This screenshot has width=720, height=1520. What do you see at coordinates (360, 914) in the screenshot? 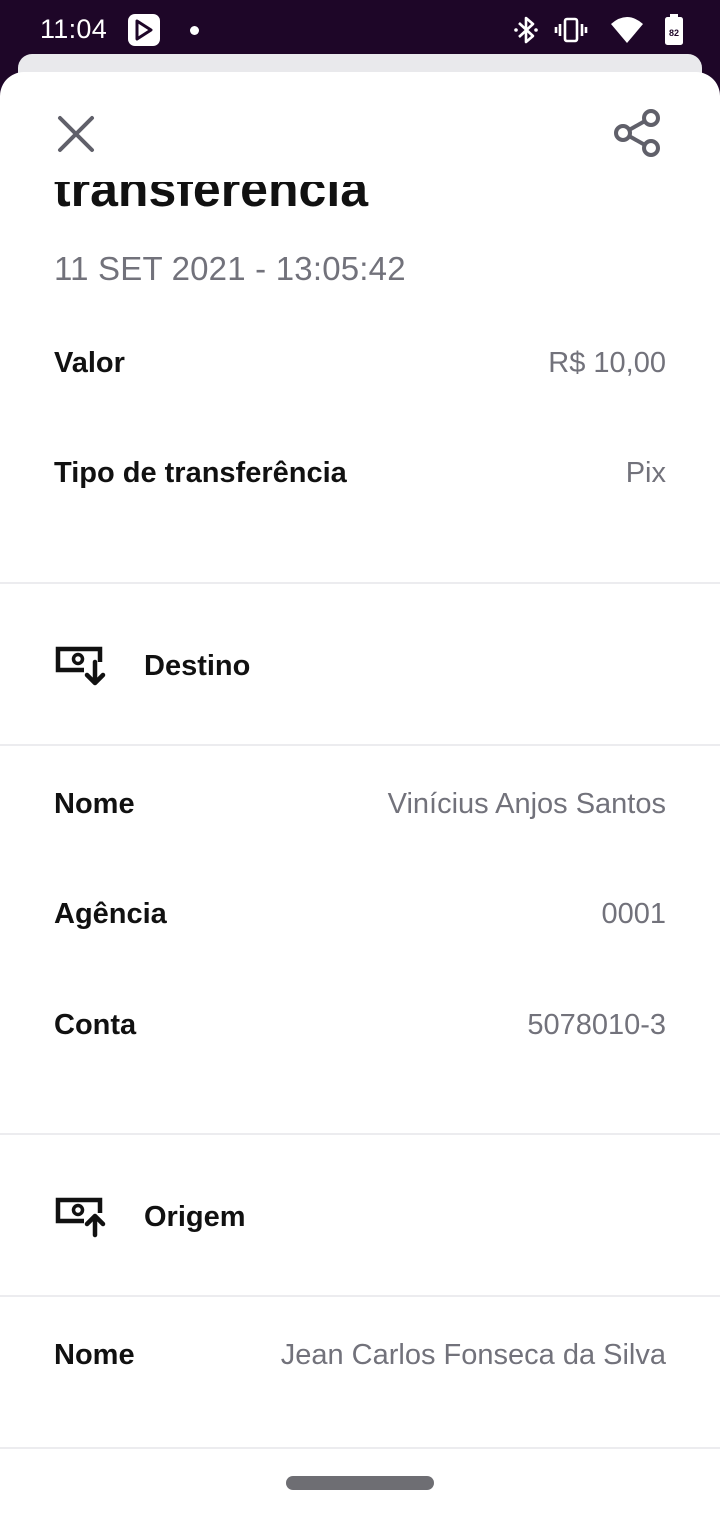
I see `destino-agencia-row: Agência 0001` at bounding box center [360, 914].